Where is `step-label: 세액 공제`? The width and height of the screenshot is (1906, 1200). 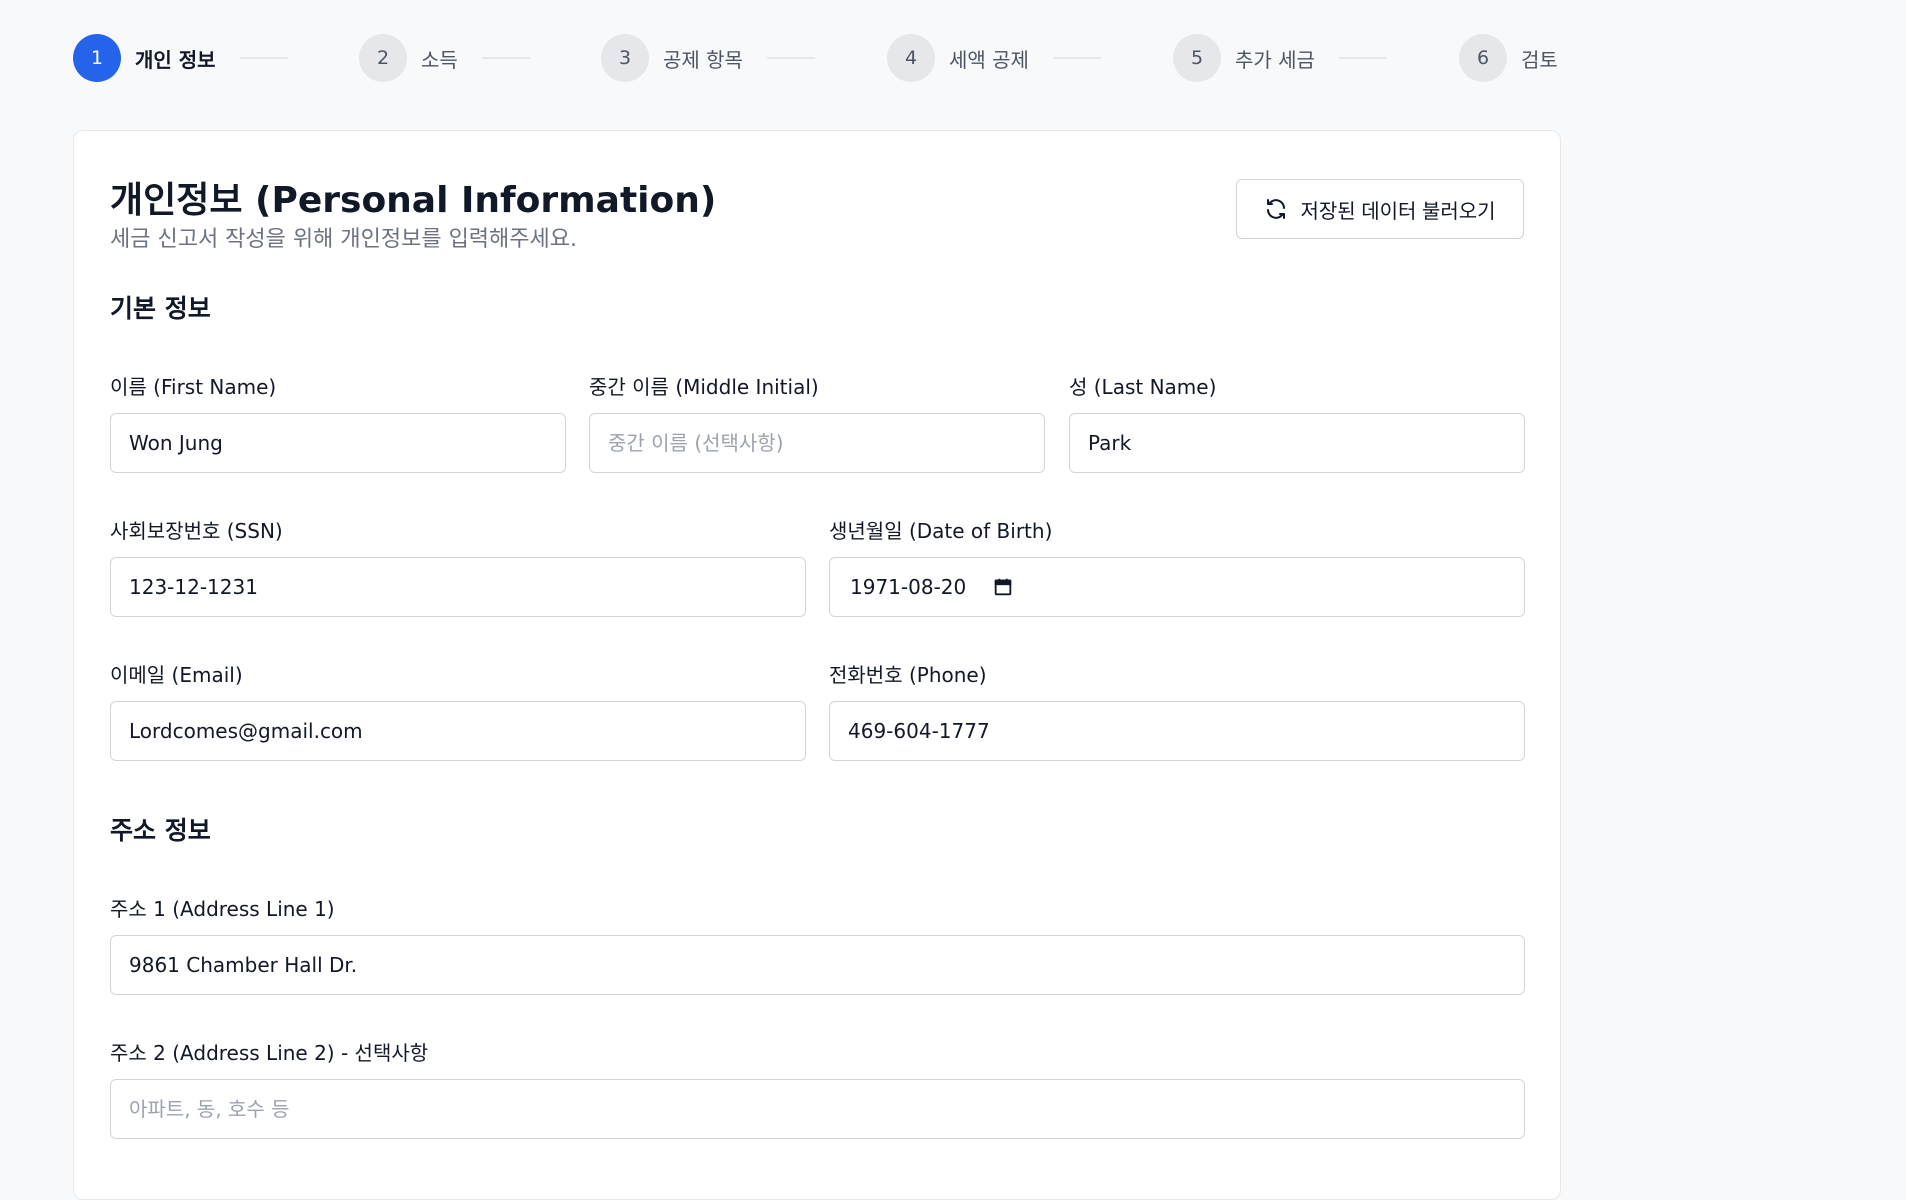 step-label: 세액 공제 is located at coordinates (989, 59).